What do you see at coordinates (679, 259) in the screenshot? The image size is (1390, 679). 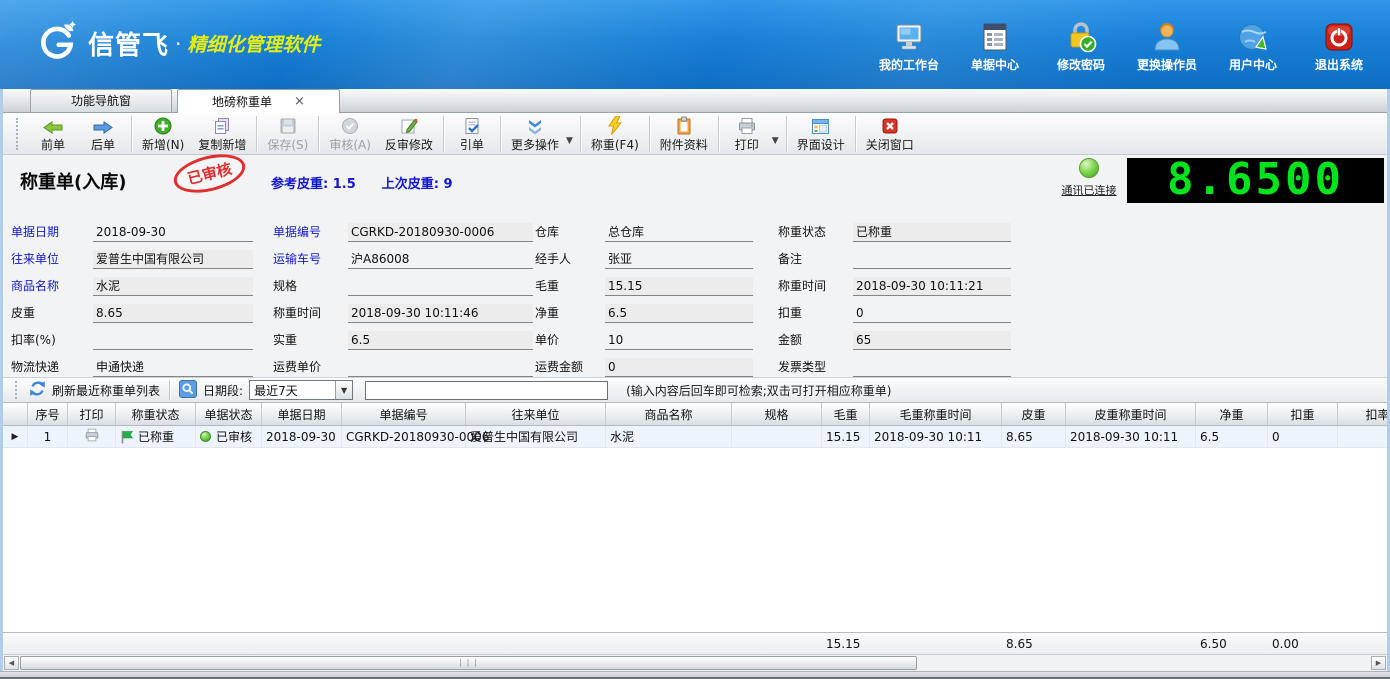 I see `handler-field: 张亚` at bounding box center [679, 259].